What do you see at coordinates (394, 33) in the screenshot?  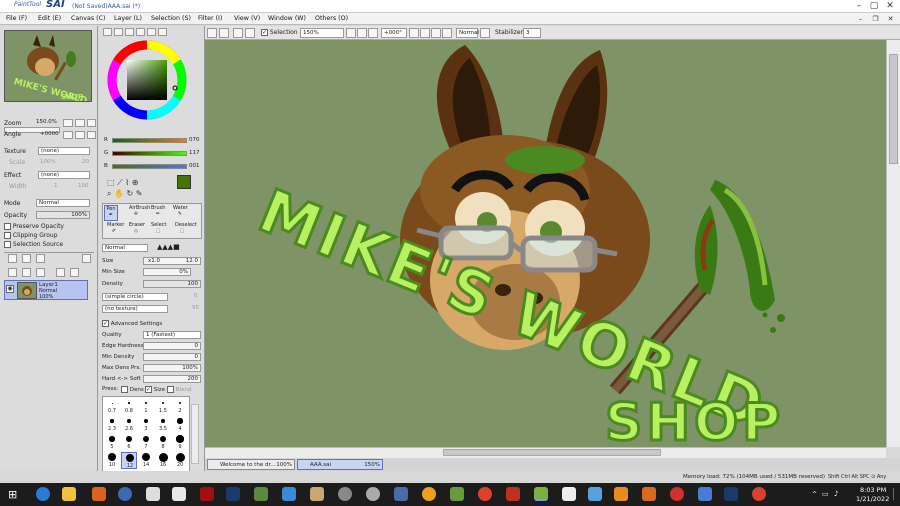 I see `rotation-field: +000°` at bounding box center [394, 33].